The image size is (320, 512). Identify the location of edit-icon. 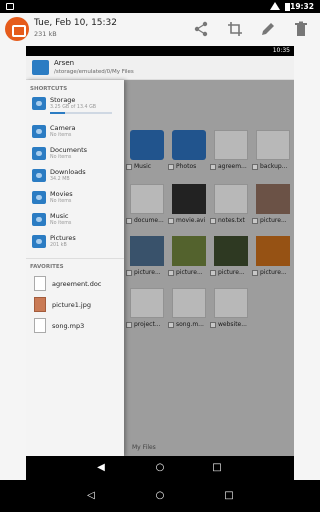
(268, 29).